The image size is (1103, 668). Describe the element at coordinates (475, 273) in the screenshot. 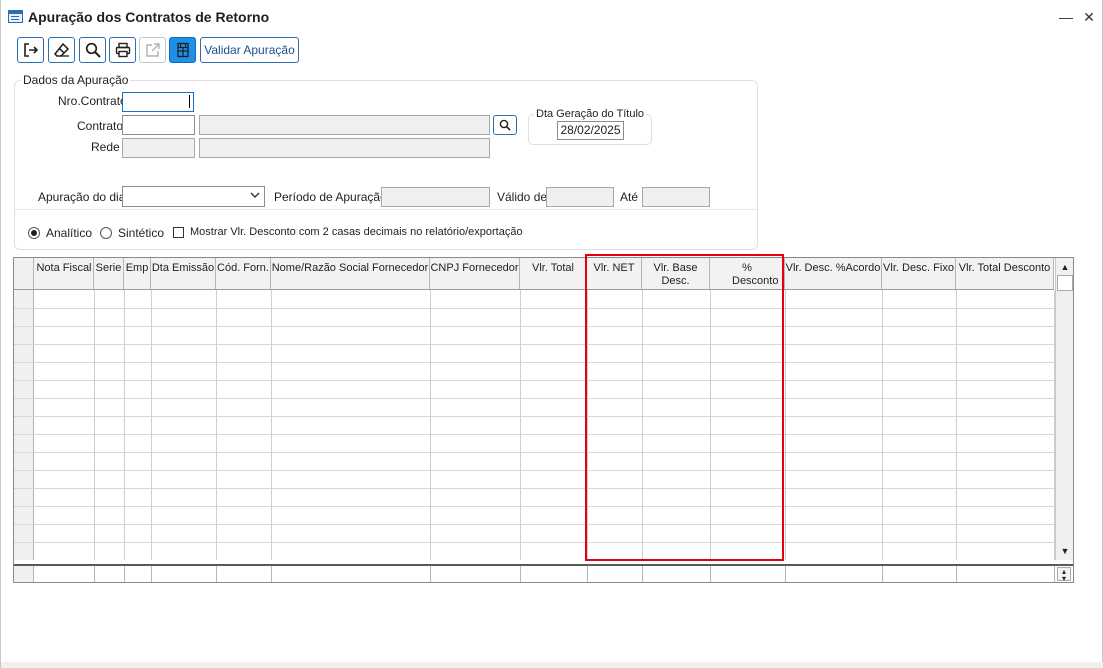

I see `col-cnpj-fornecedor: CNPJ Fornecedor` at that location.